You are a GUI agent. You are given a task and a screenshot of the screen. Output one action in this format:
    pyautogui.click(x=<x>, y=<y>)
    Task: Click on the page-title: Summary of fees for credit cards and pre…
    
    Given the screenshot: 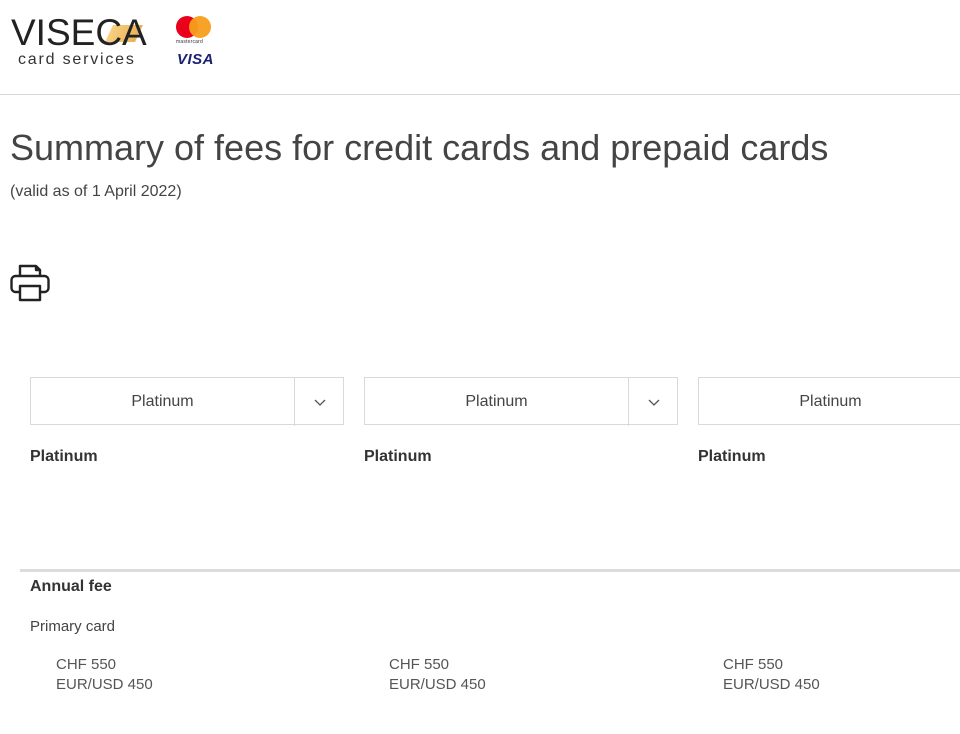 What is the action you would take?
    pyautogui.click(x=419, y=147)
    